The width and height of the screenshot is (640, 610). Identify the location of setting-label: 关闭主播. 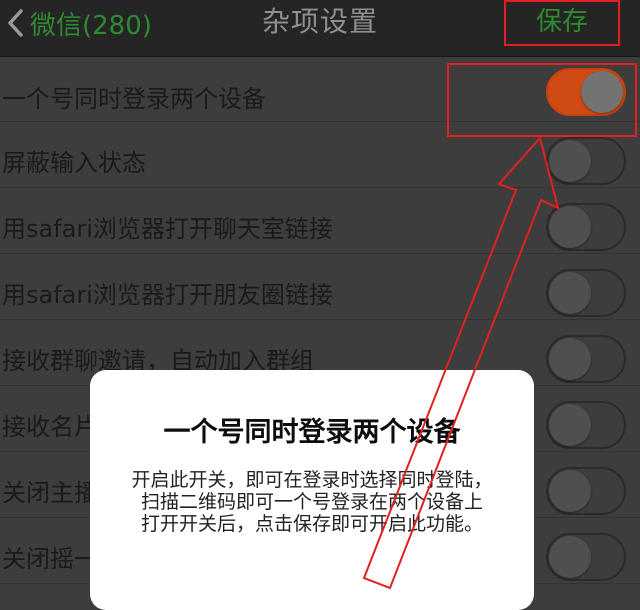
(50, 493).